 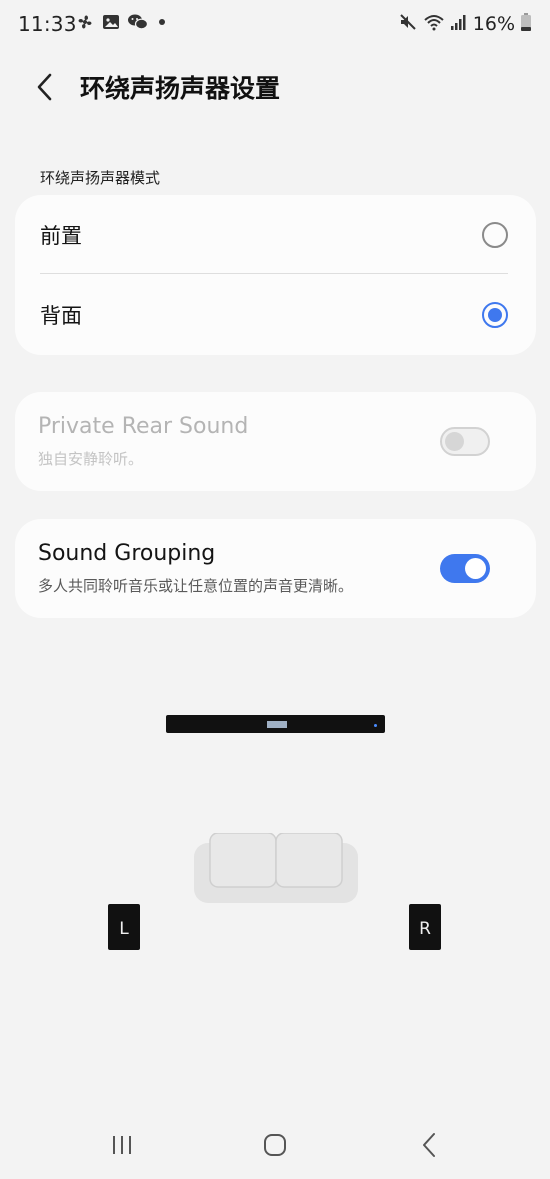 What do you see at coordinates (85, 22) in the screenshot?
I see `fan-icon` at bounding box center [85, 22].